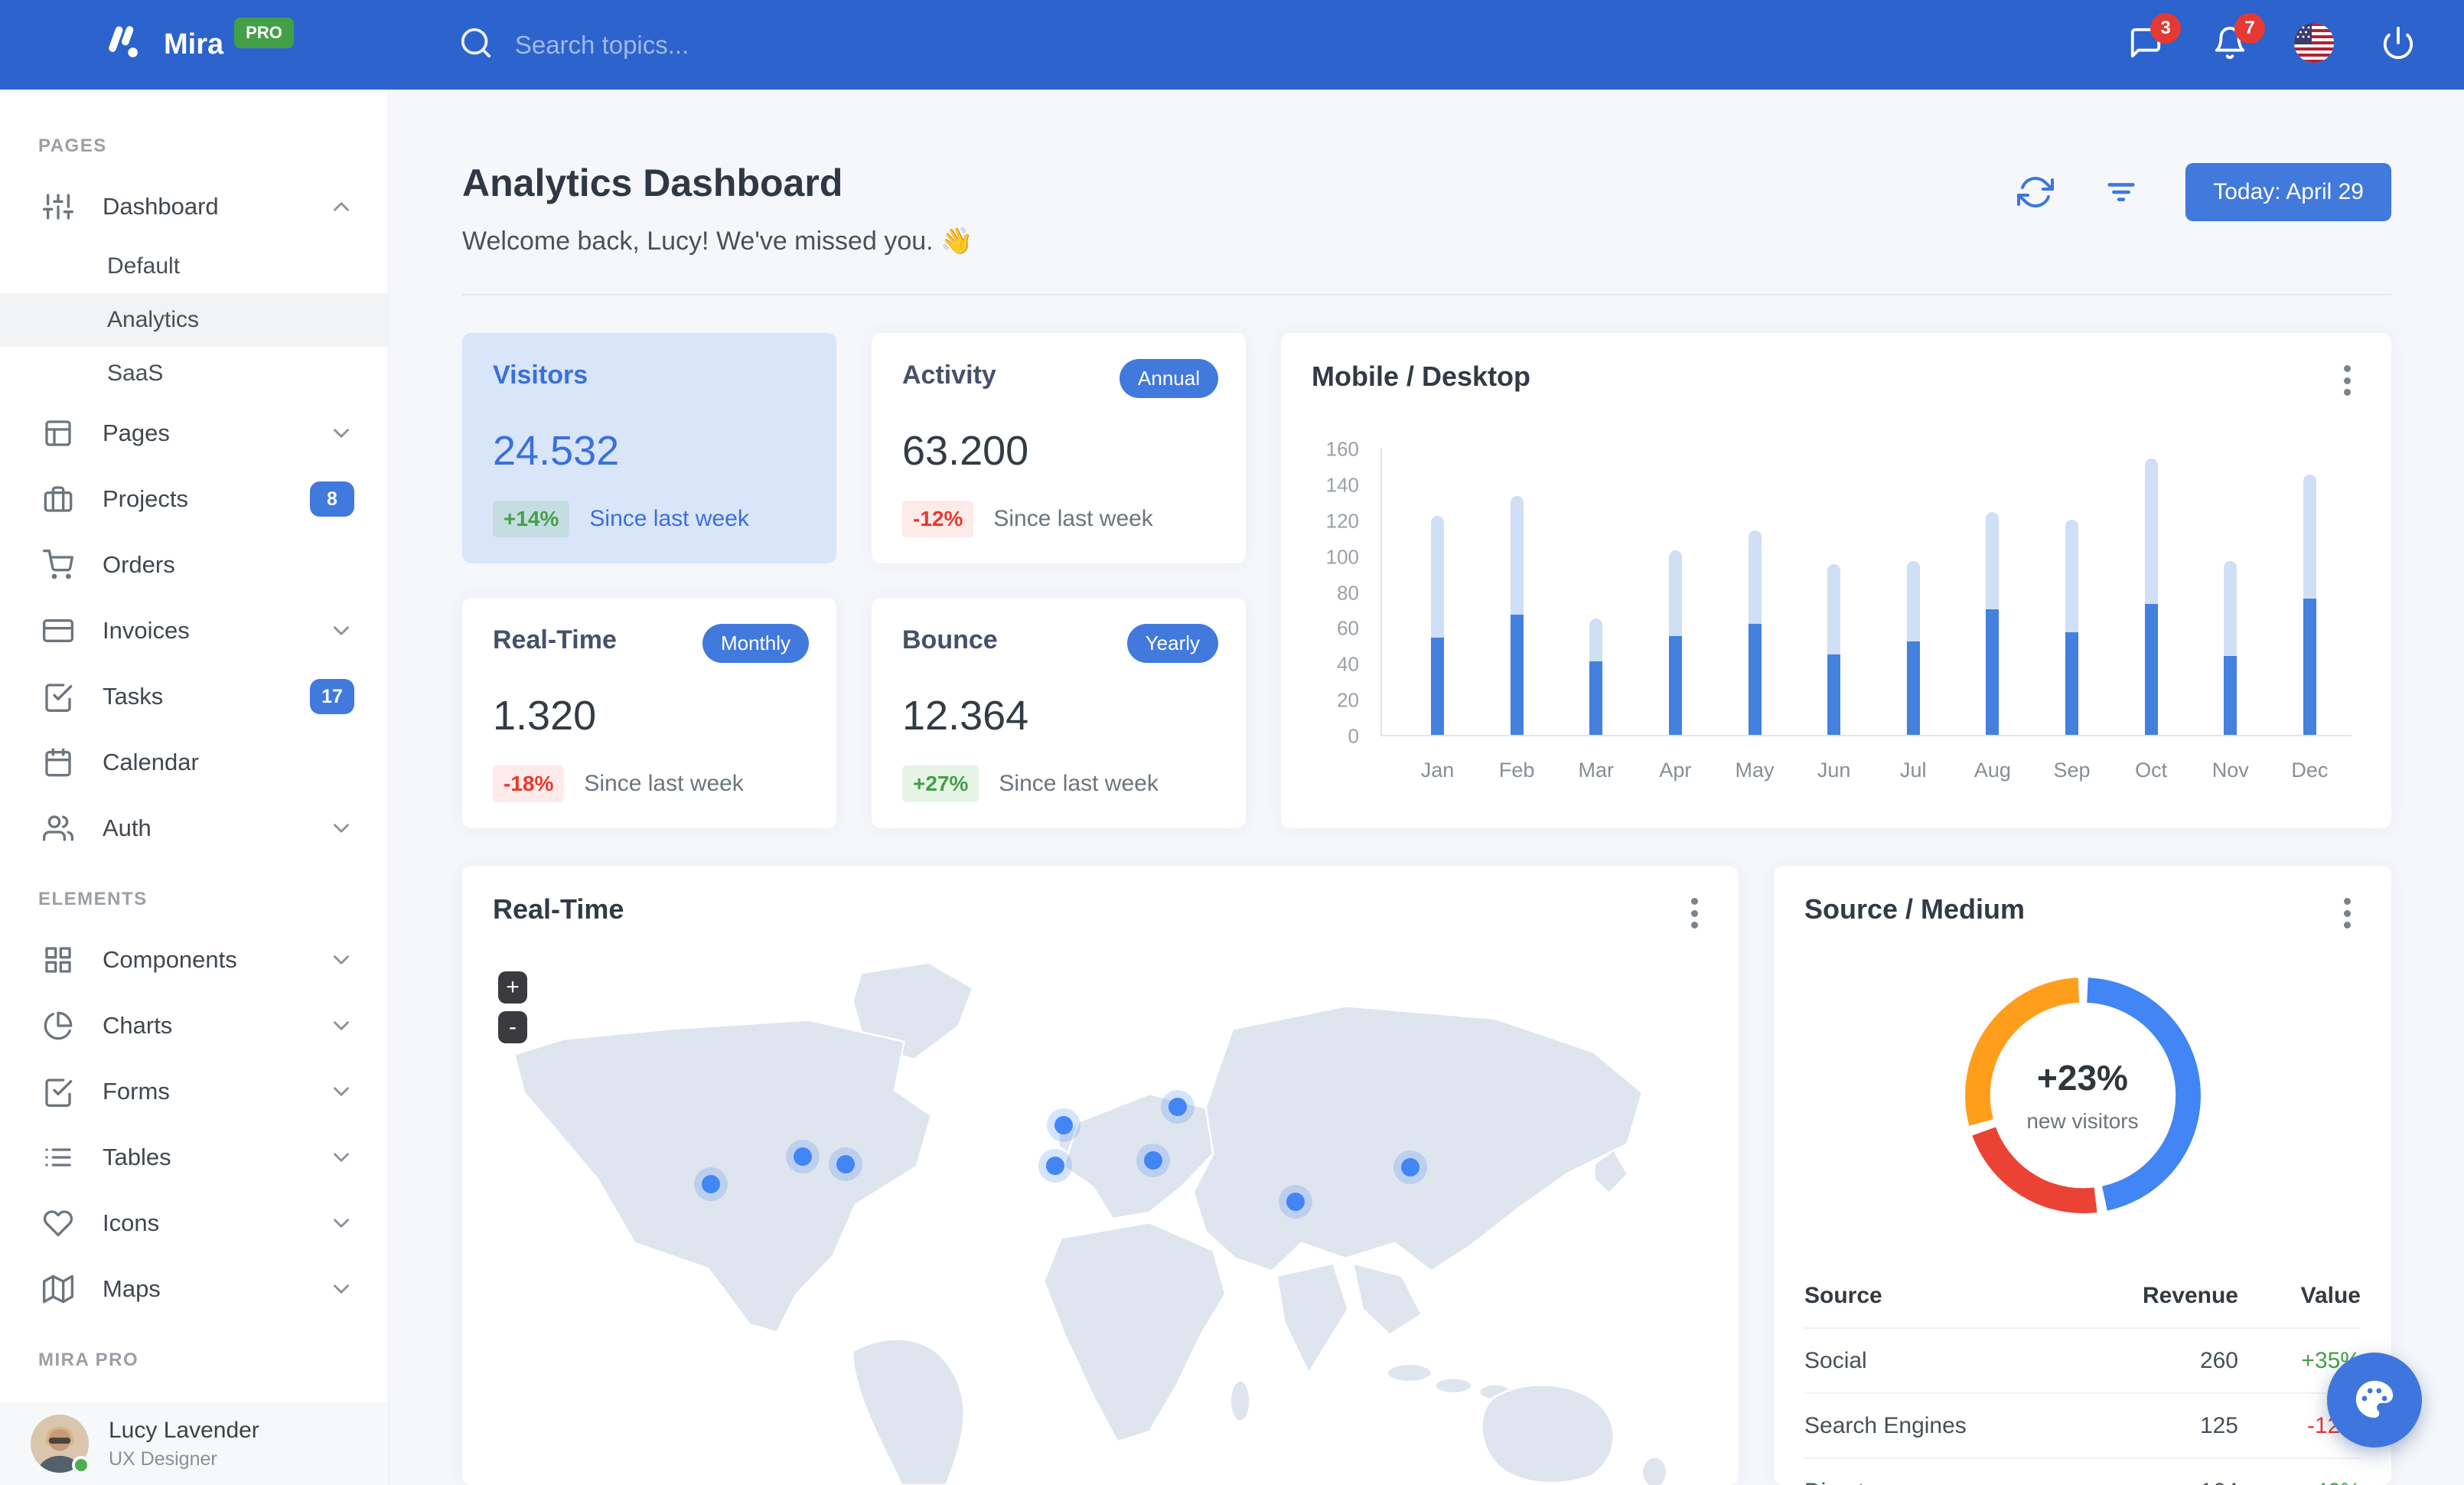  I want to click on sidebar-item-default: Default, so click(194, 266).